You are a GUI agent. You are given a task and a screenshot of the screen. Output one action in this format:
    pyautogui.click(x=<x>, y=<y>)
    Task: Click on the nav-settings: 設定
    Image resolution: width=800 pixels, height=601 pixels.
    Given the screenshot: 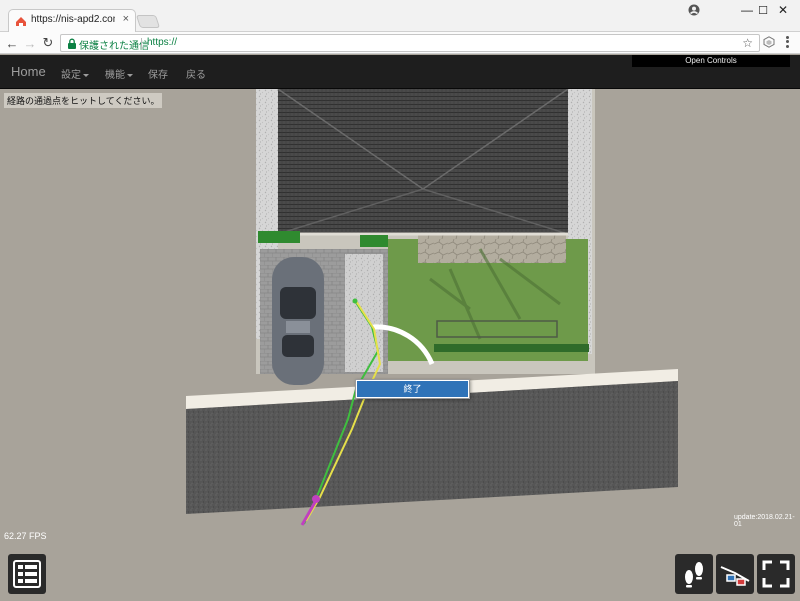 What is the action you would take?
    pyautogui.click(x=75, y=73)
    